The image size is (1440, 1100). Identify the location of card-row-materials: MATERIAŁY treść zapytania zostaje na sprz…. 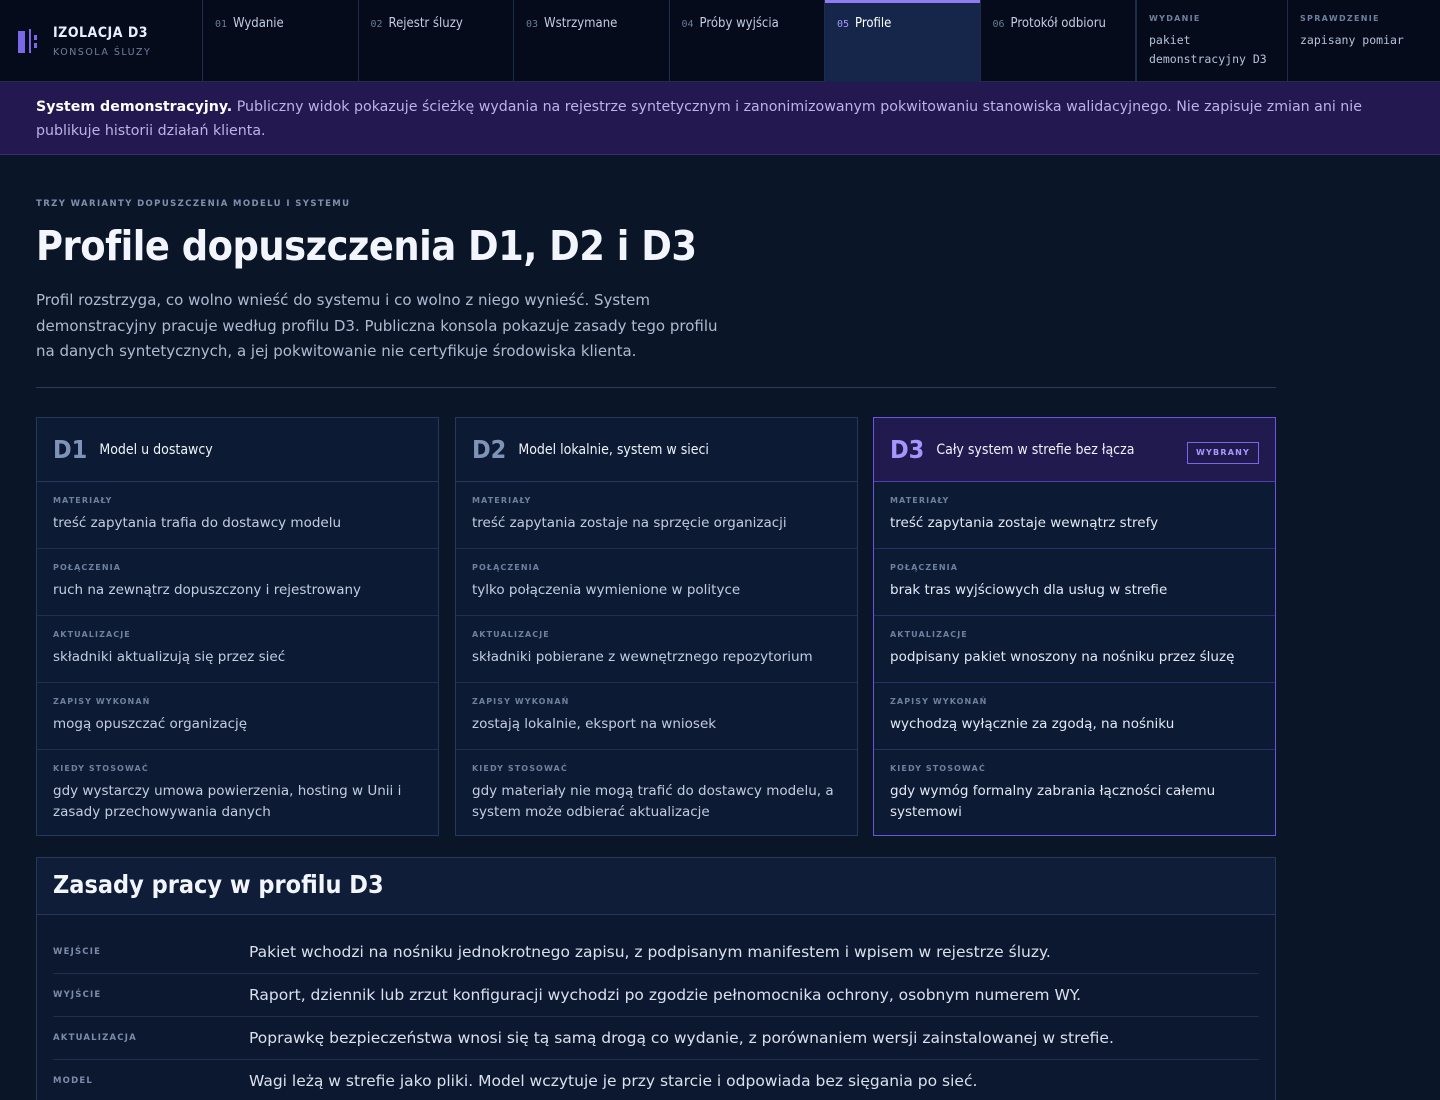
(656, 515).